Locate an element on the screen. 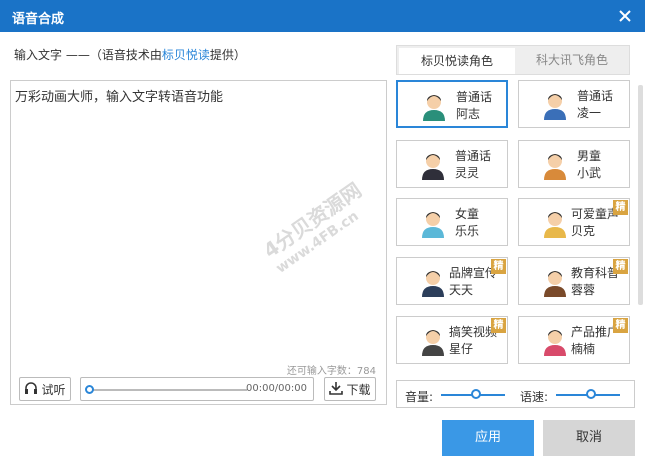 The image size is (645, 468). input-hint: 输入文字 ——（语音技术由标贝悦读提供） is located at coordinates (130, 54).